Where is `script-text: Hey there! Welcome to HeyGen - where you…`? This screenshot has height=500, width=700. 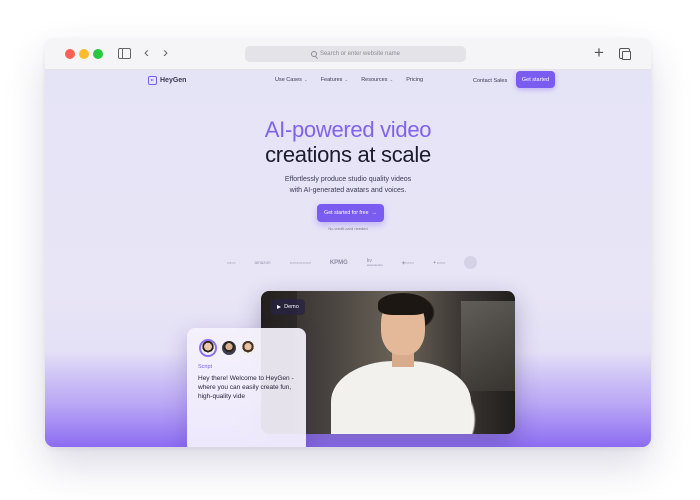
script-text: Hey there! Welcome to HeyGen - where you… is located at coordinates (248, 387).